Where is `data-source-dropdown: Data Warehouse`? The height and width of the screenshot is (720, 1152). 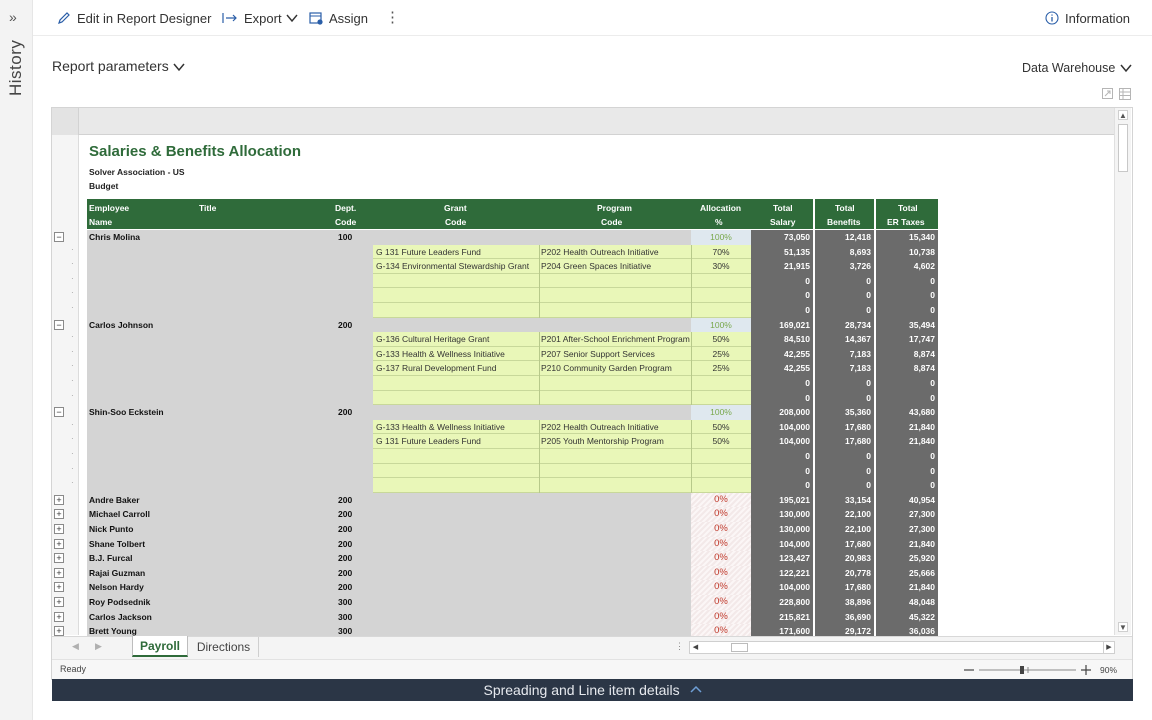 data-source-dropdown: Data Warehouse is located at coordinates (1077, 68).